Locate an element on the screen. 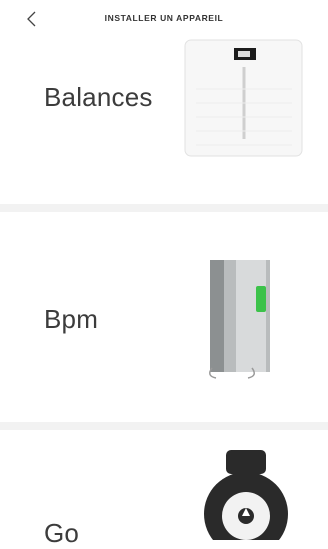 The image size is (328, 549). device-label: Go is located at coordinates (62, 533).